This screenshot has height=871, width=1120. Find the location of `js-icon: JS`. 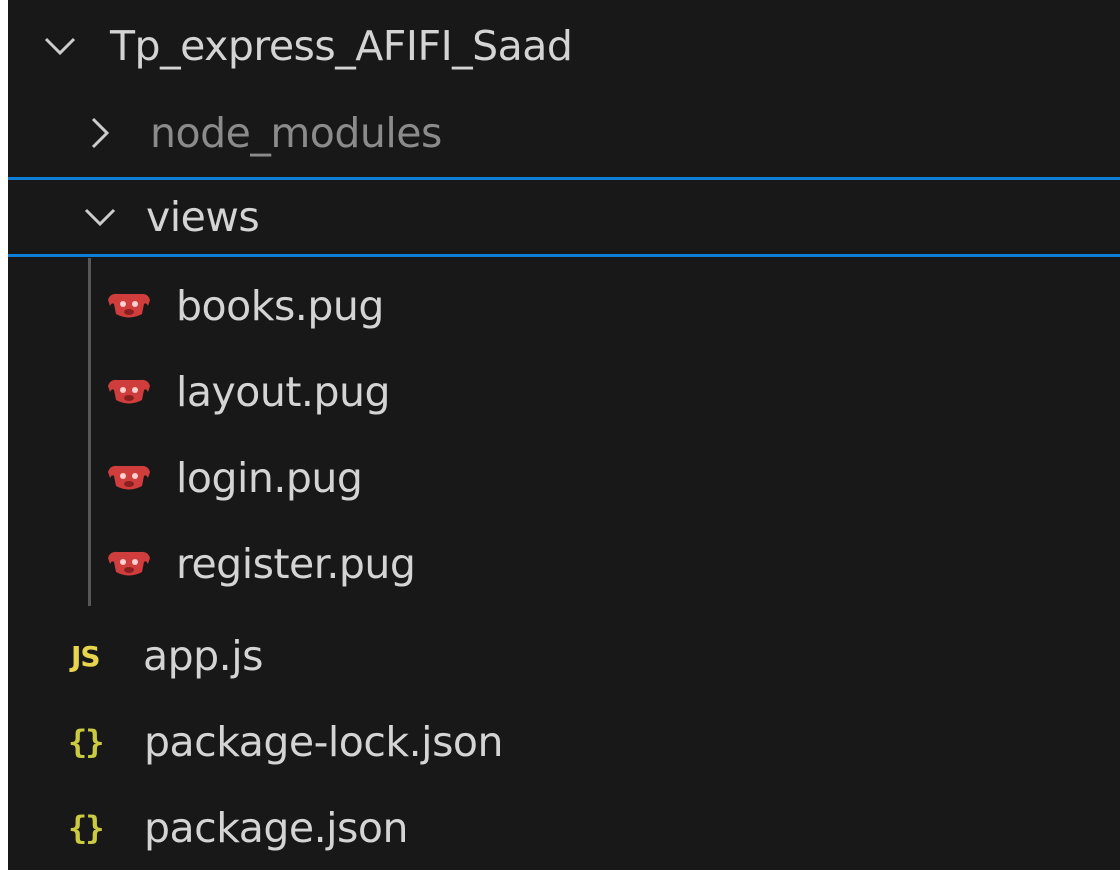

js-icon: JS is located at coordinates (86, 656).